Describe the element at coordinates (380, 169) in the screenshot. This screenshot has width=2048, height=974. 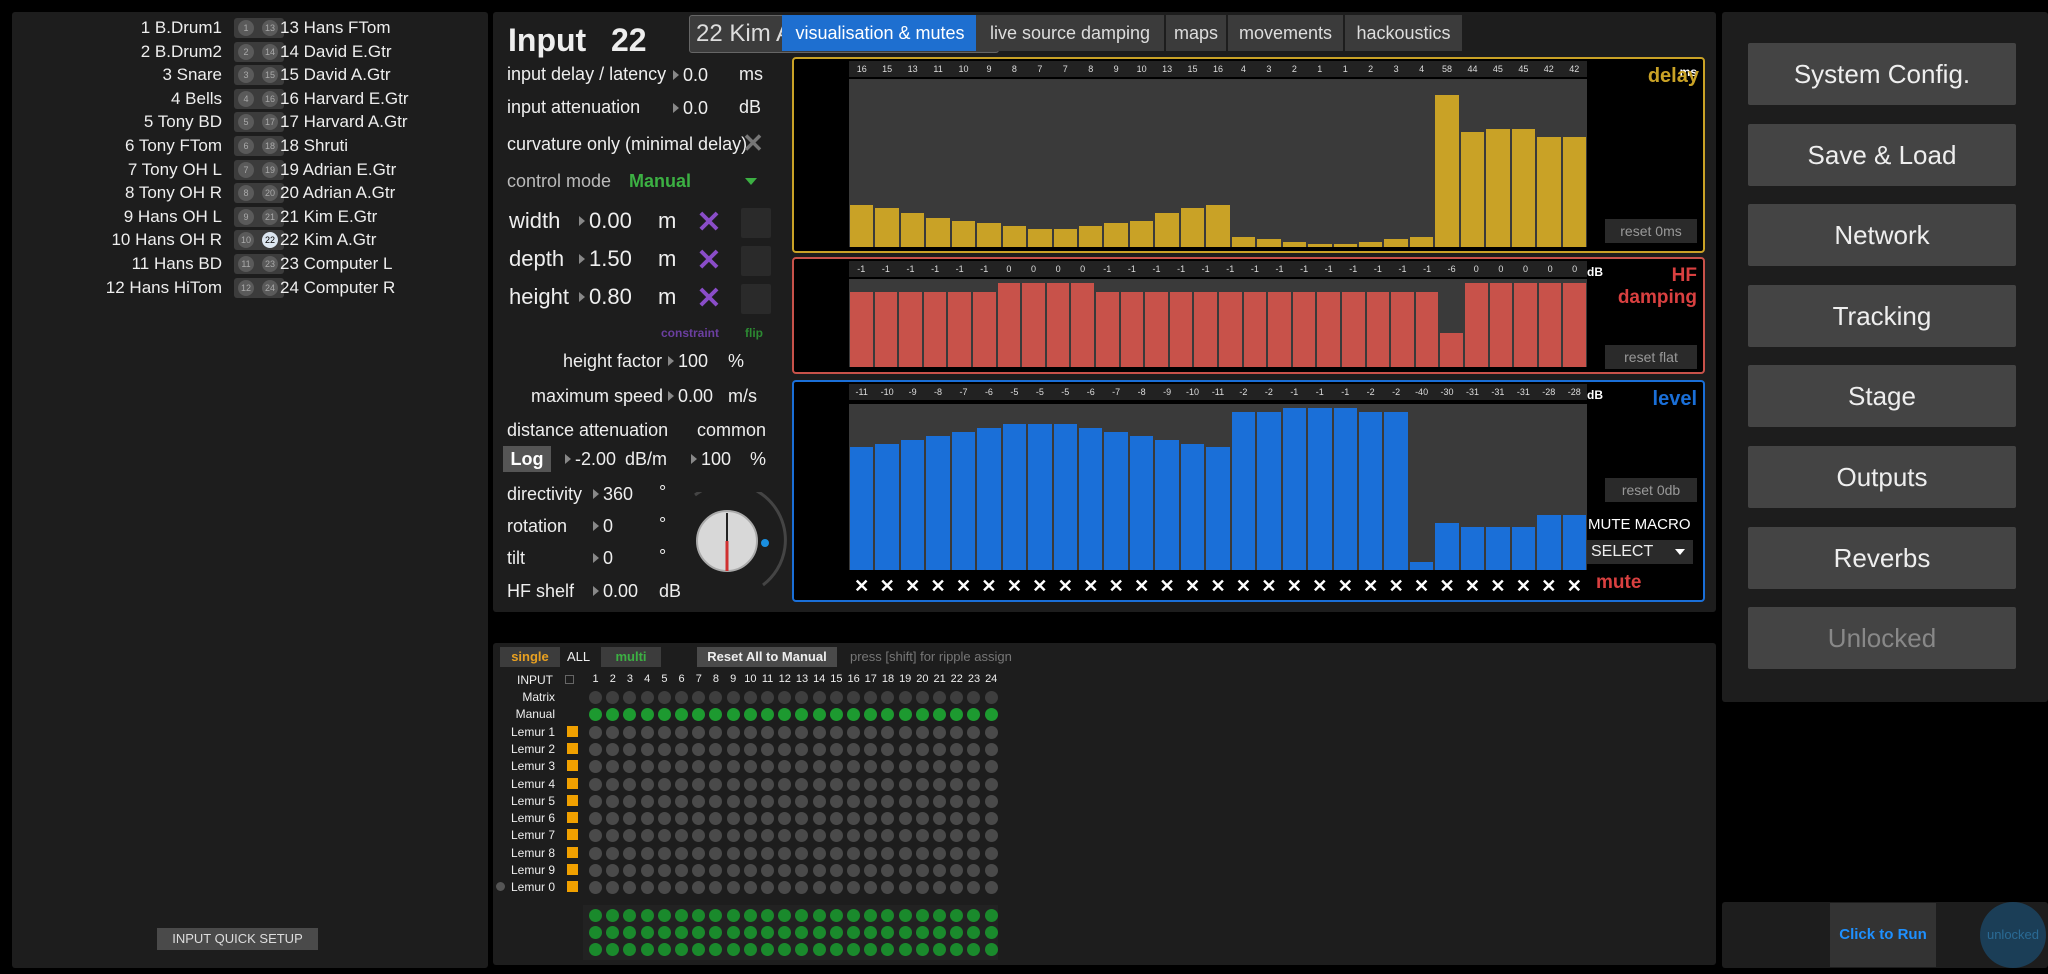
I see `input-name-right: 19 Adrian E.Gtr` at that location.